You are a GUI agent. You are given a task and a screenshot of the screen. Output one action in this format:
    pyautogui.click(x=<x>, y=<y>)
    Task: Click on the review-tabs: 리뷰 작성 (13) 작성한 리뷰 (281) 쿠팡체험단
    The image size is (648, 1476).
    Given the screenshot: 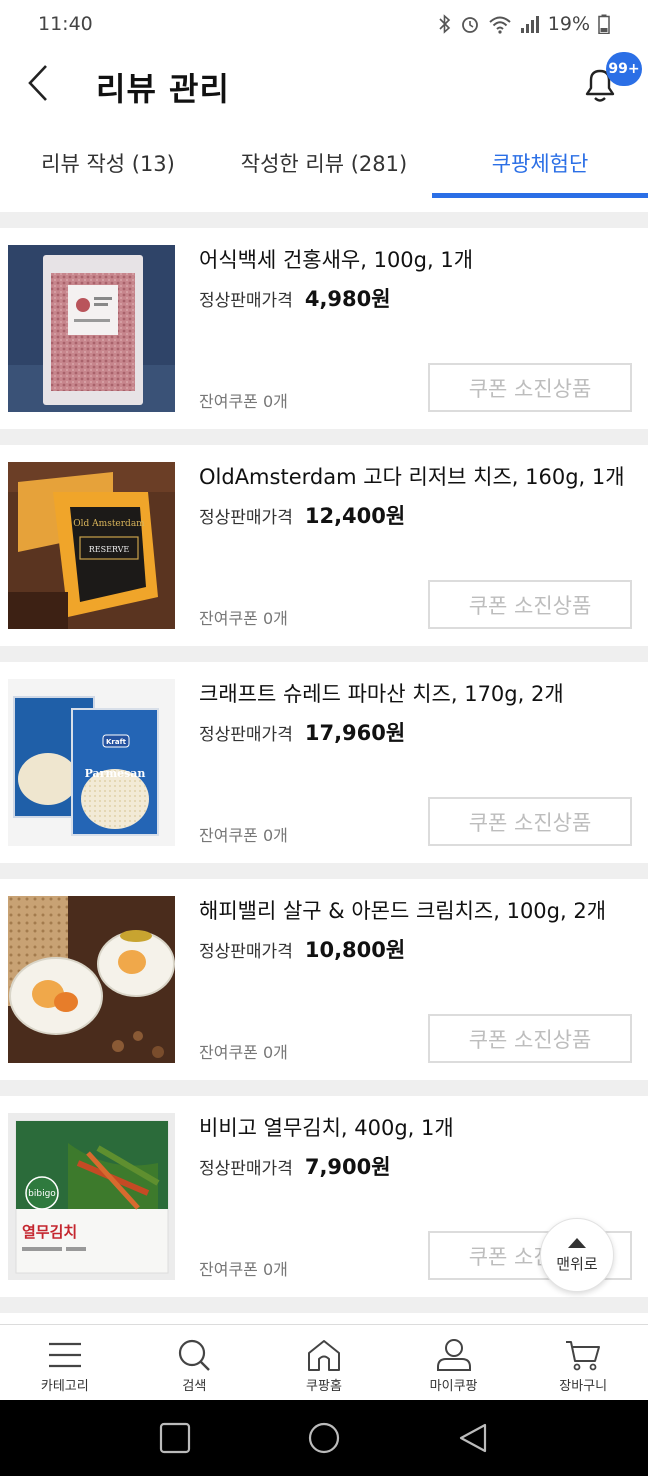 What is the action you would take?
    pyautogui.click(x=324, y=163)
    